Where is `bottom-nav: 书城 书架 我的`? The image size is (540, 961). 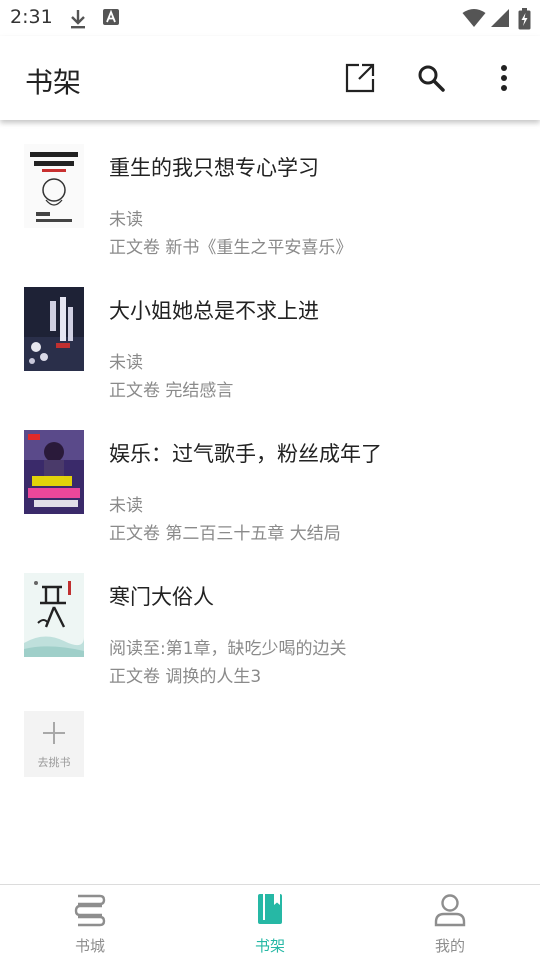
bottom-nav: 书城 书架 我的 is located at coordinates (270, 922).